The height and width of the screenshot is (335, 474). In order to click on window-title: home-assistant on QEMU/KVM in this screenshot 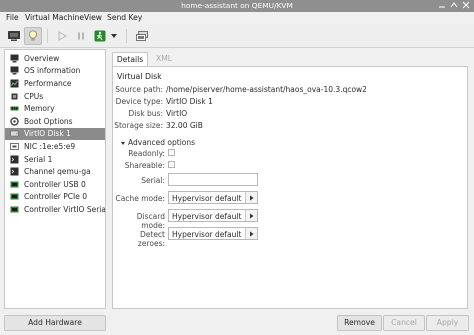, I will do `click(237, 5)`.